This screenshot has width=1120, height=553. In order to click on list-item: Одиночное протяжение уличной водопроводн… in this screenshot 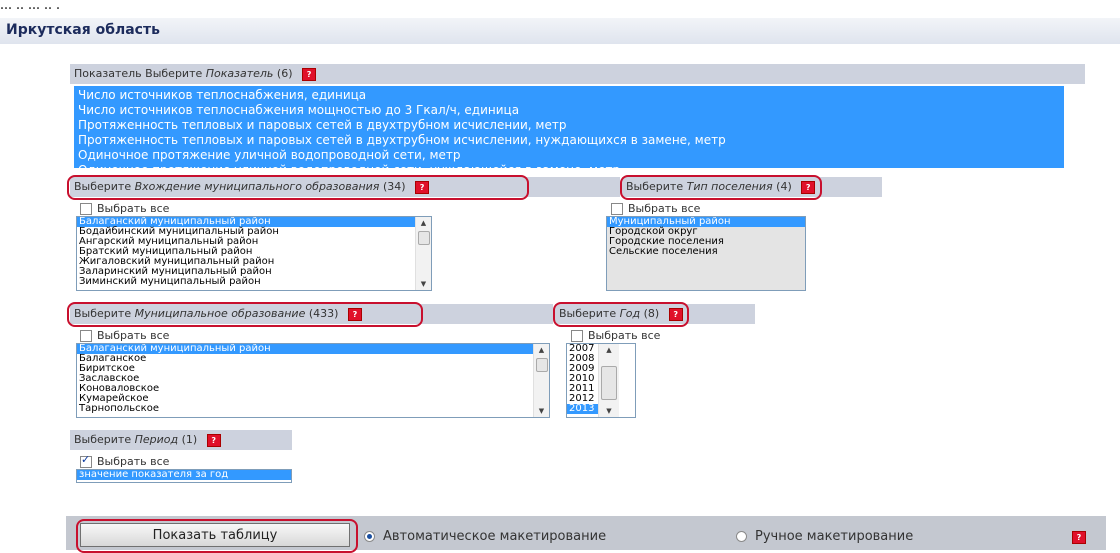, I will do `click(569, 155)`.